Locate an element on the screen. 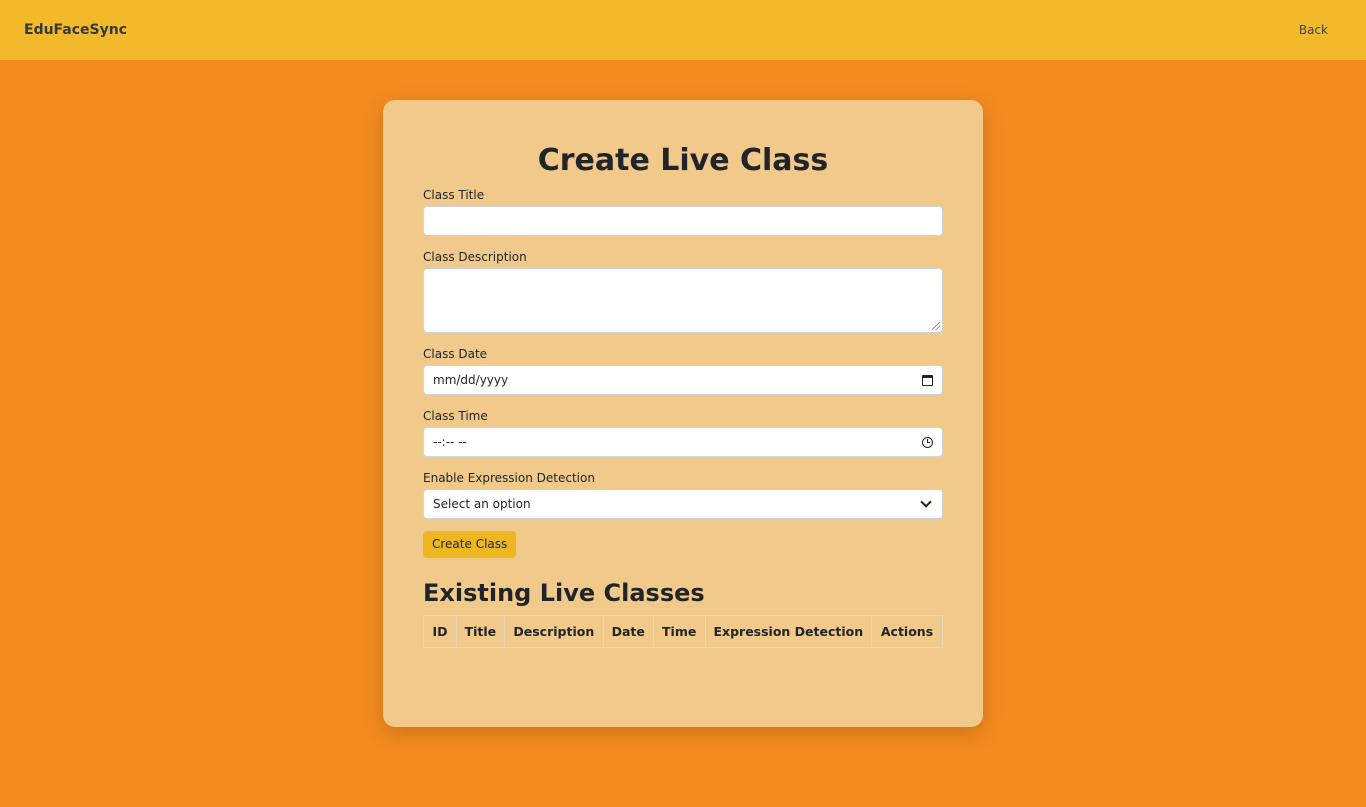  expression-detection-selected: Select an option is located at coordinates (482, 504).